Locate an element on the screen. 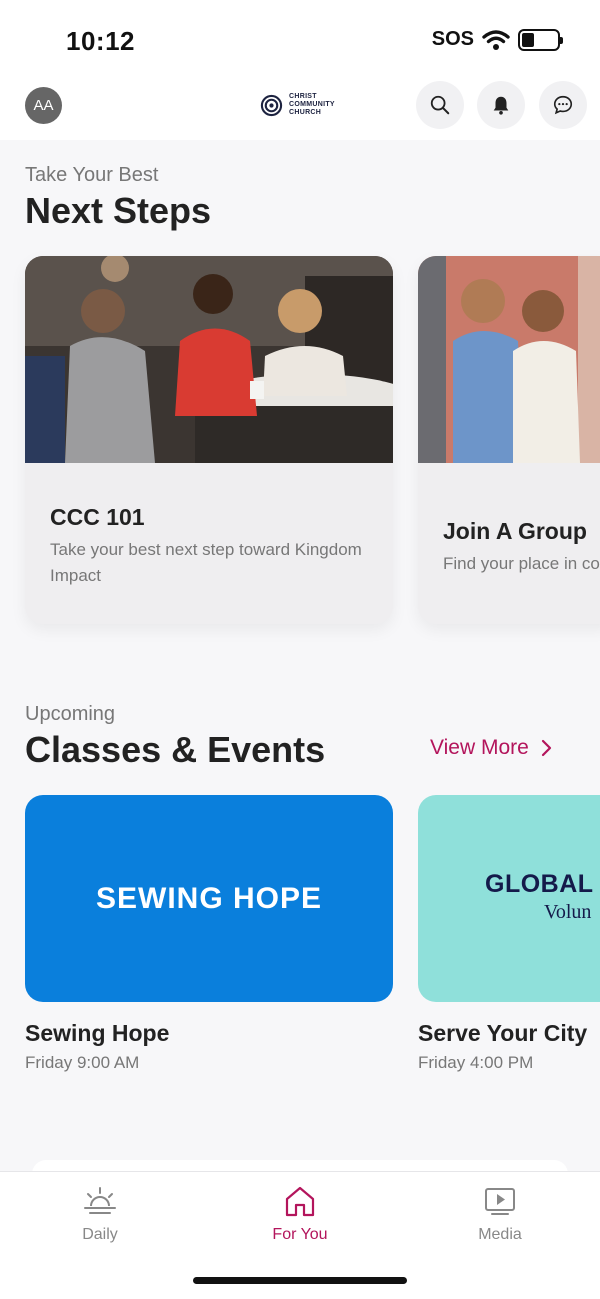 This screenshot has width=600, height=1299. event-time: Friday 4:00 PM is located at coordinates (476, 1062).